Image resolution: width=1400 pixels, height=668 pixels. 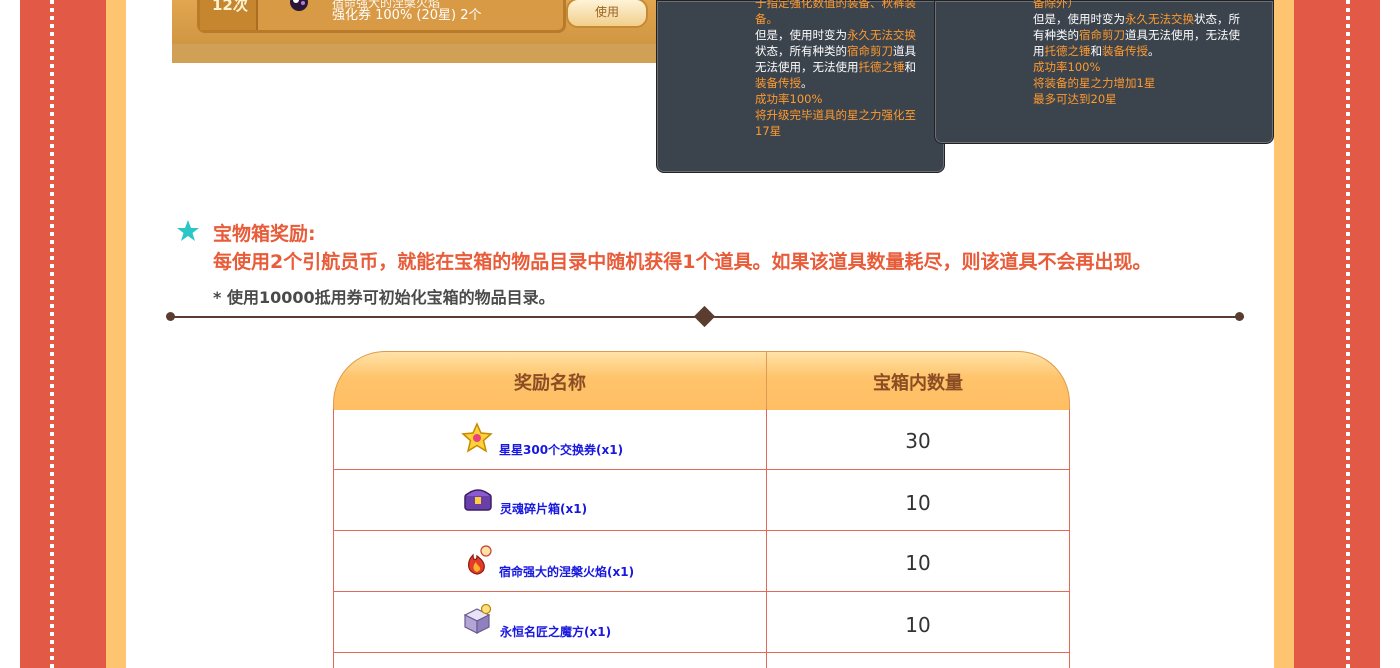 I want to click on star-icon, so click(x=188, y=230).